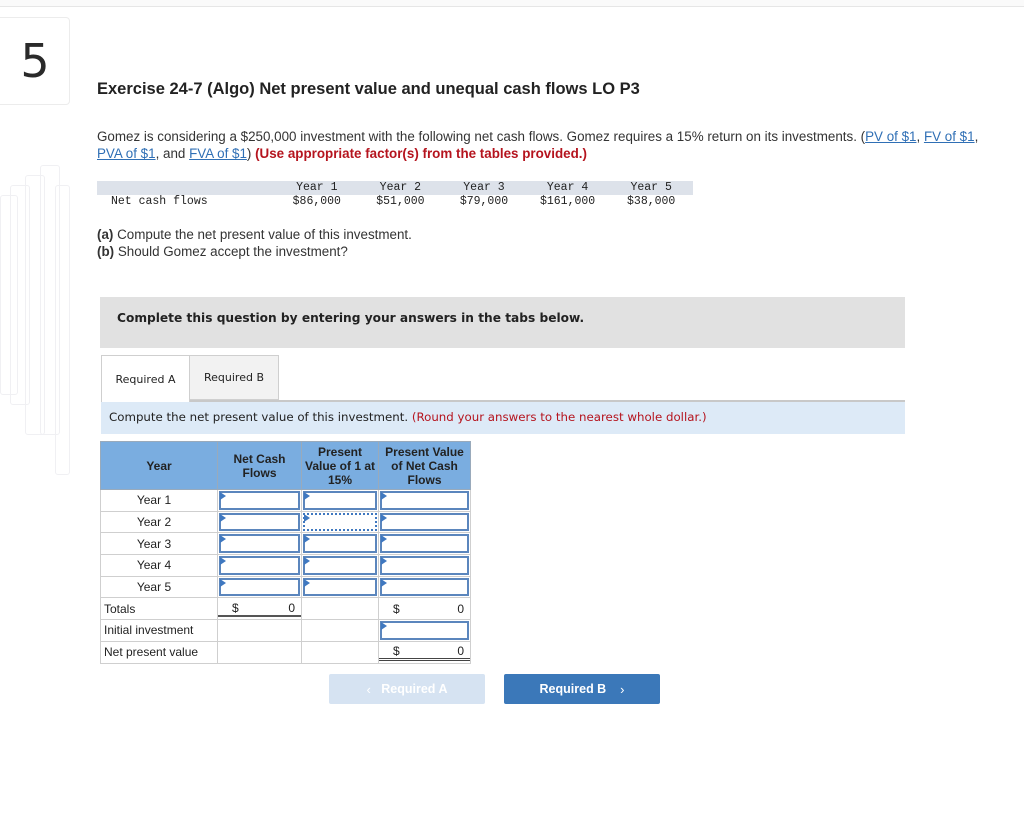  I want to click on year-header: Year 3, so click(484, 187).